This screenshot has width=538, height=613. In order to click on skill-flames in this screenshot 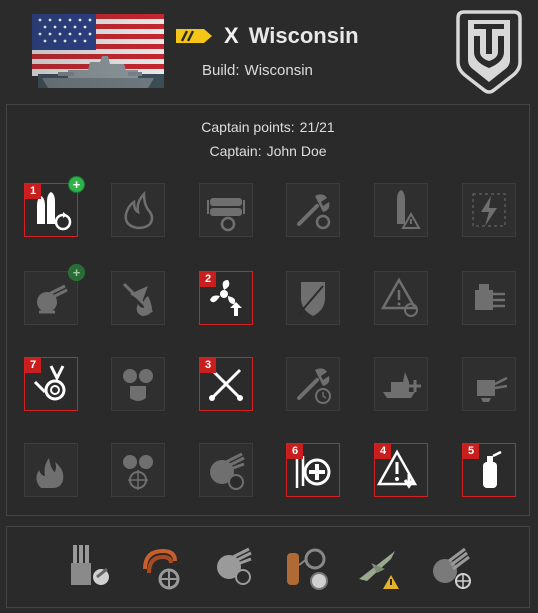, I will do `click(51, 470)`.